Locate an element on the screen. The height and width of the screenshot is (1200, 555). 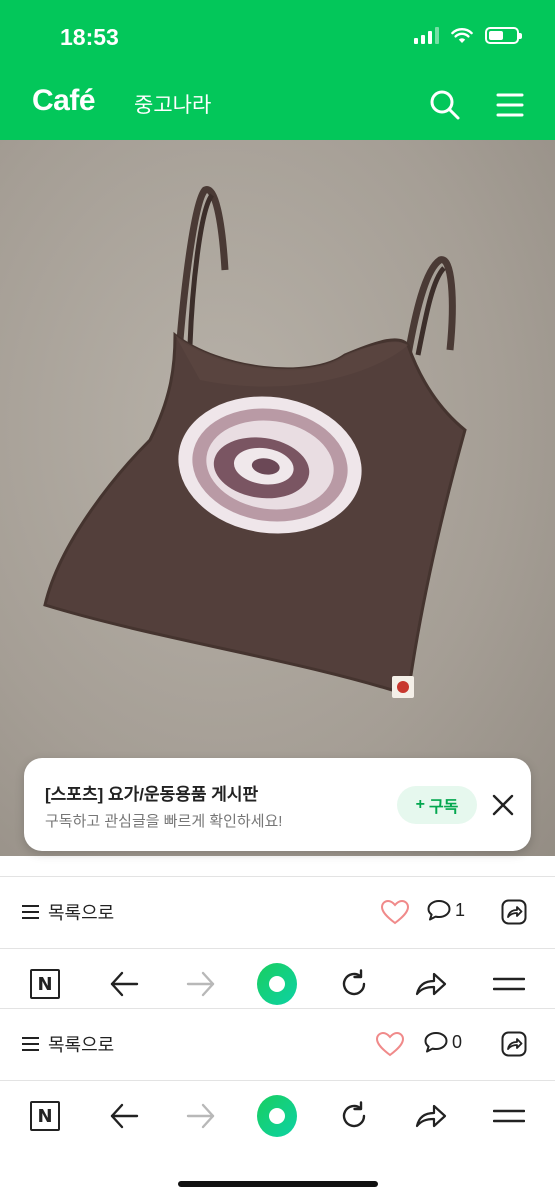
plus-icon: + is located at coordinates (420, 804).